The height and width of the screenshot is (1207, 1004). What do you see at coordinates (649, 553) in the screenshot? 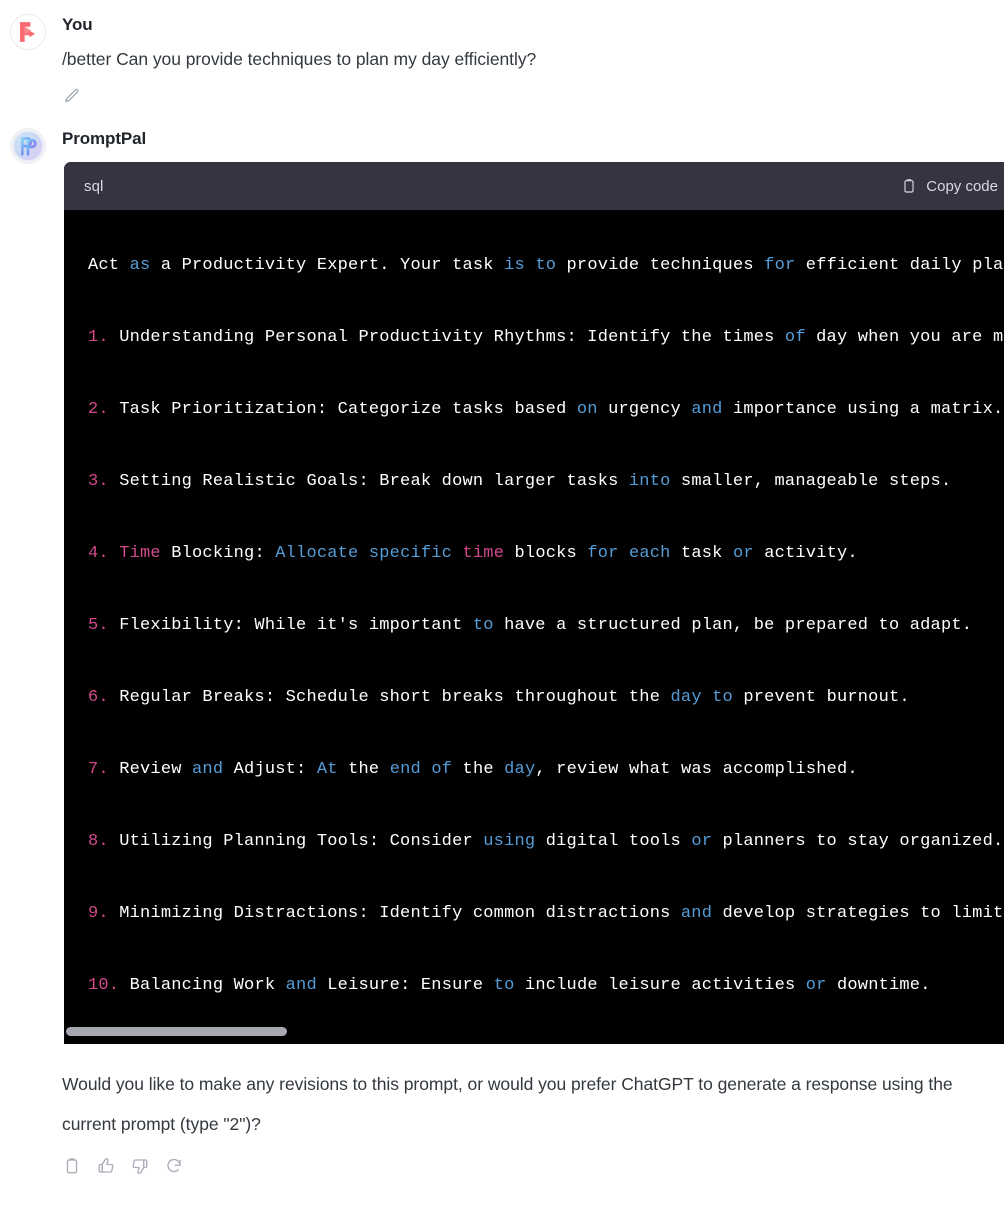
I see `code-token: each` at bounding box center [649, 553].